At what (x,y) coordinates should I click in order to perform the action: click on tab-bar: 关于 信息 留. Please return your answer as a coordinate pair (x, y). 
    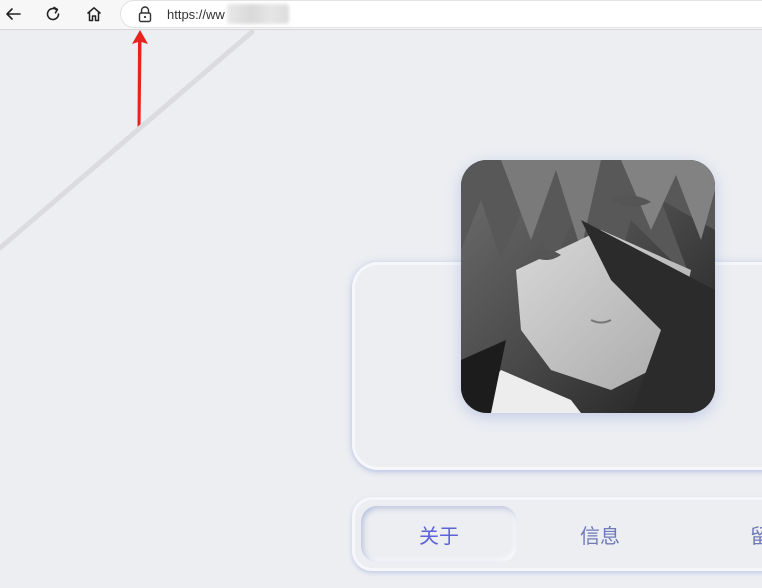
    Looking at the image, I should click on (557, 534).